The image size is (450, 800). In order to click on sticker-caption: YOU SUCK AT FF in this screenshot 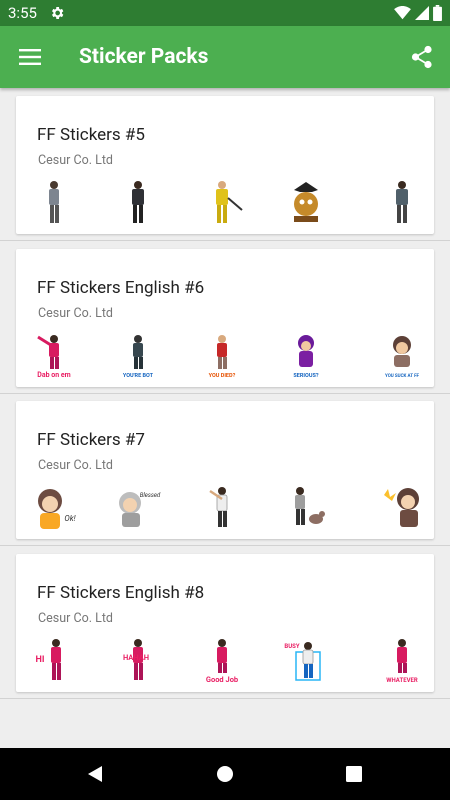, I will do `click(402, 376)`.